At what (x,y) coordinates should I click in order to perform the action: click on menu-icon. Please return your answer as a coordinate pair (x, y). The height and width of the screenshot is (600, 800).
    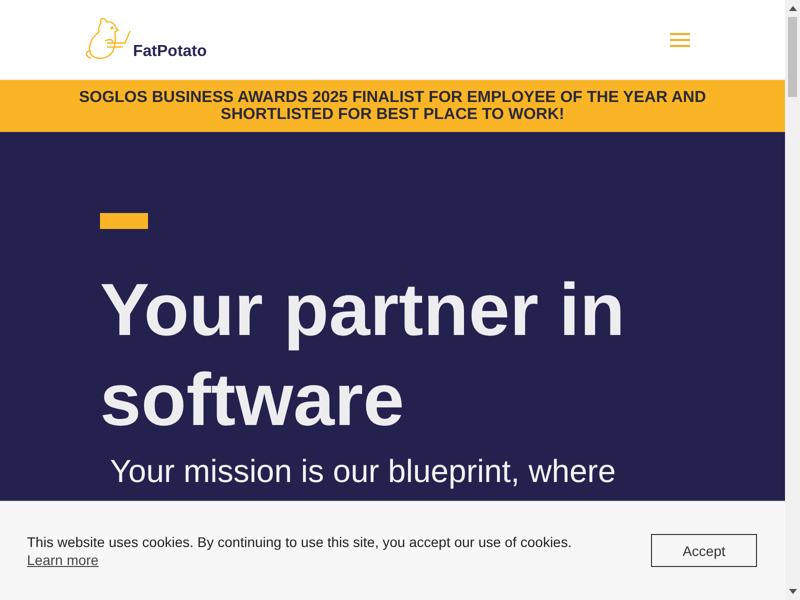
    Looking at the image, I should click on (680, 39).